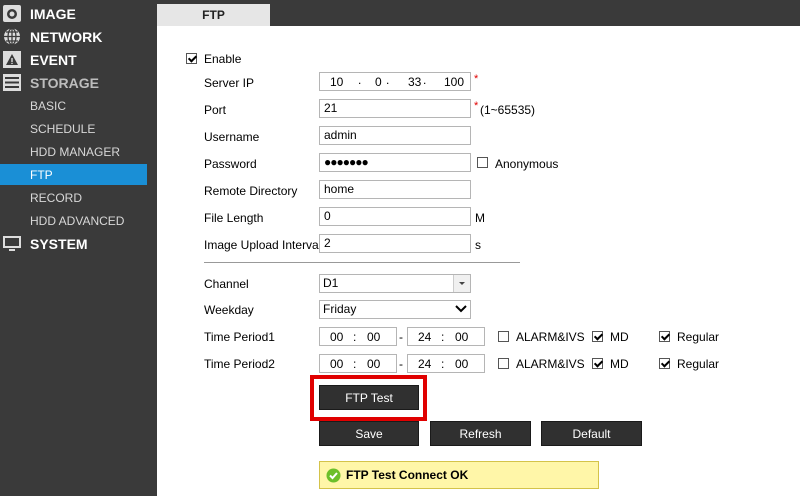  I want to click on ip-octet-4: 100, so click(454, 82).